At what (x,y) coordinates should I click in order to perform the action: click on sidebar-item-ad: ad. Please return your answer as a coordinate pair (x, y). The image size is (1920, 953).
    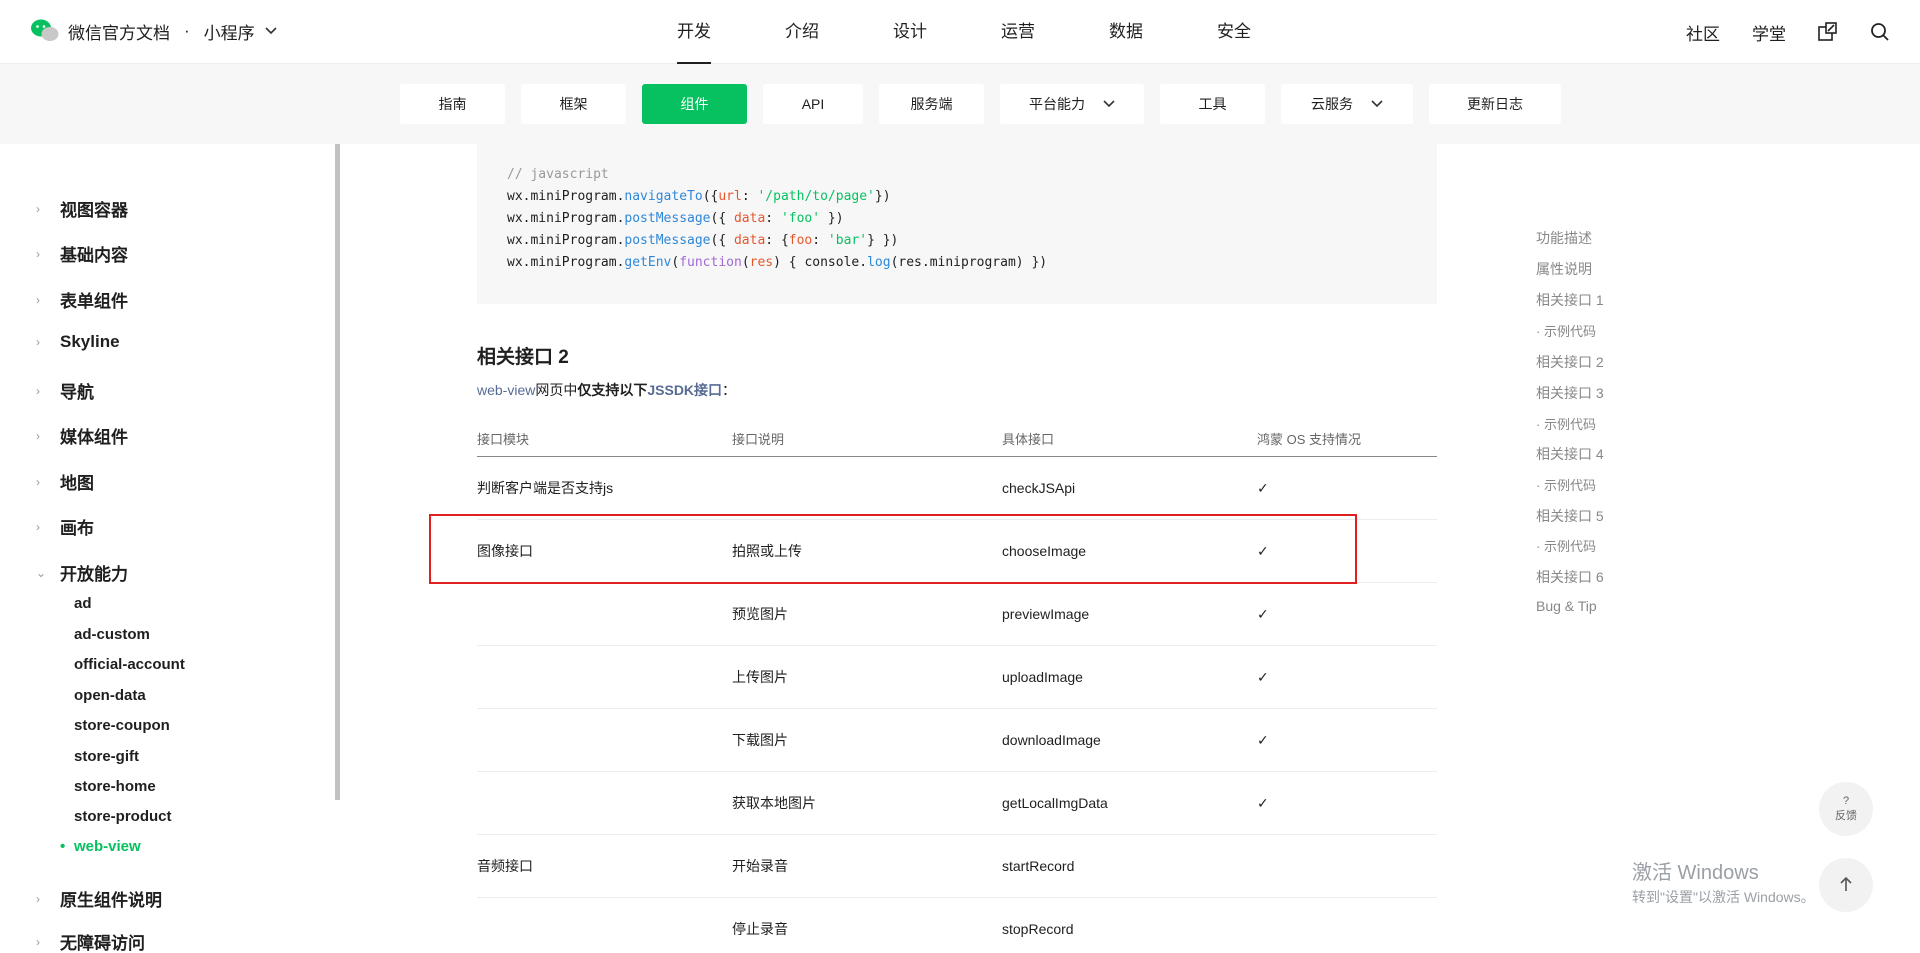
    Looking at the image, I should click on (83, 603).